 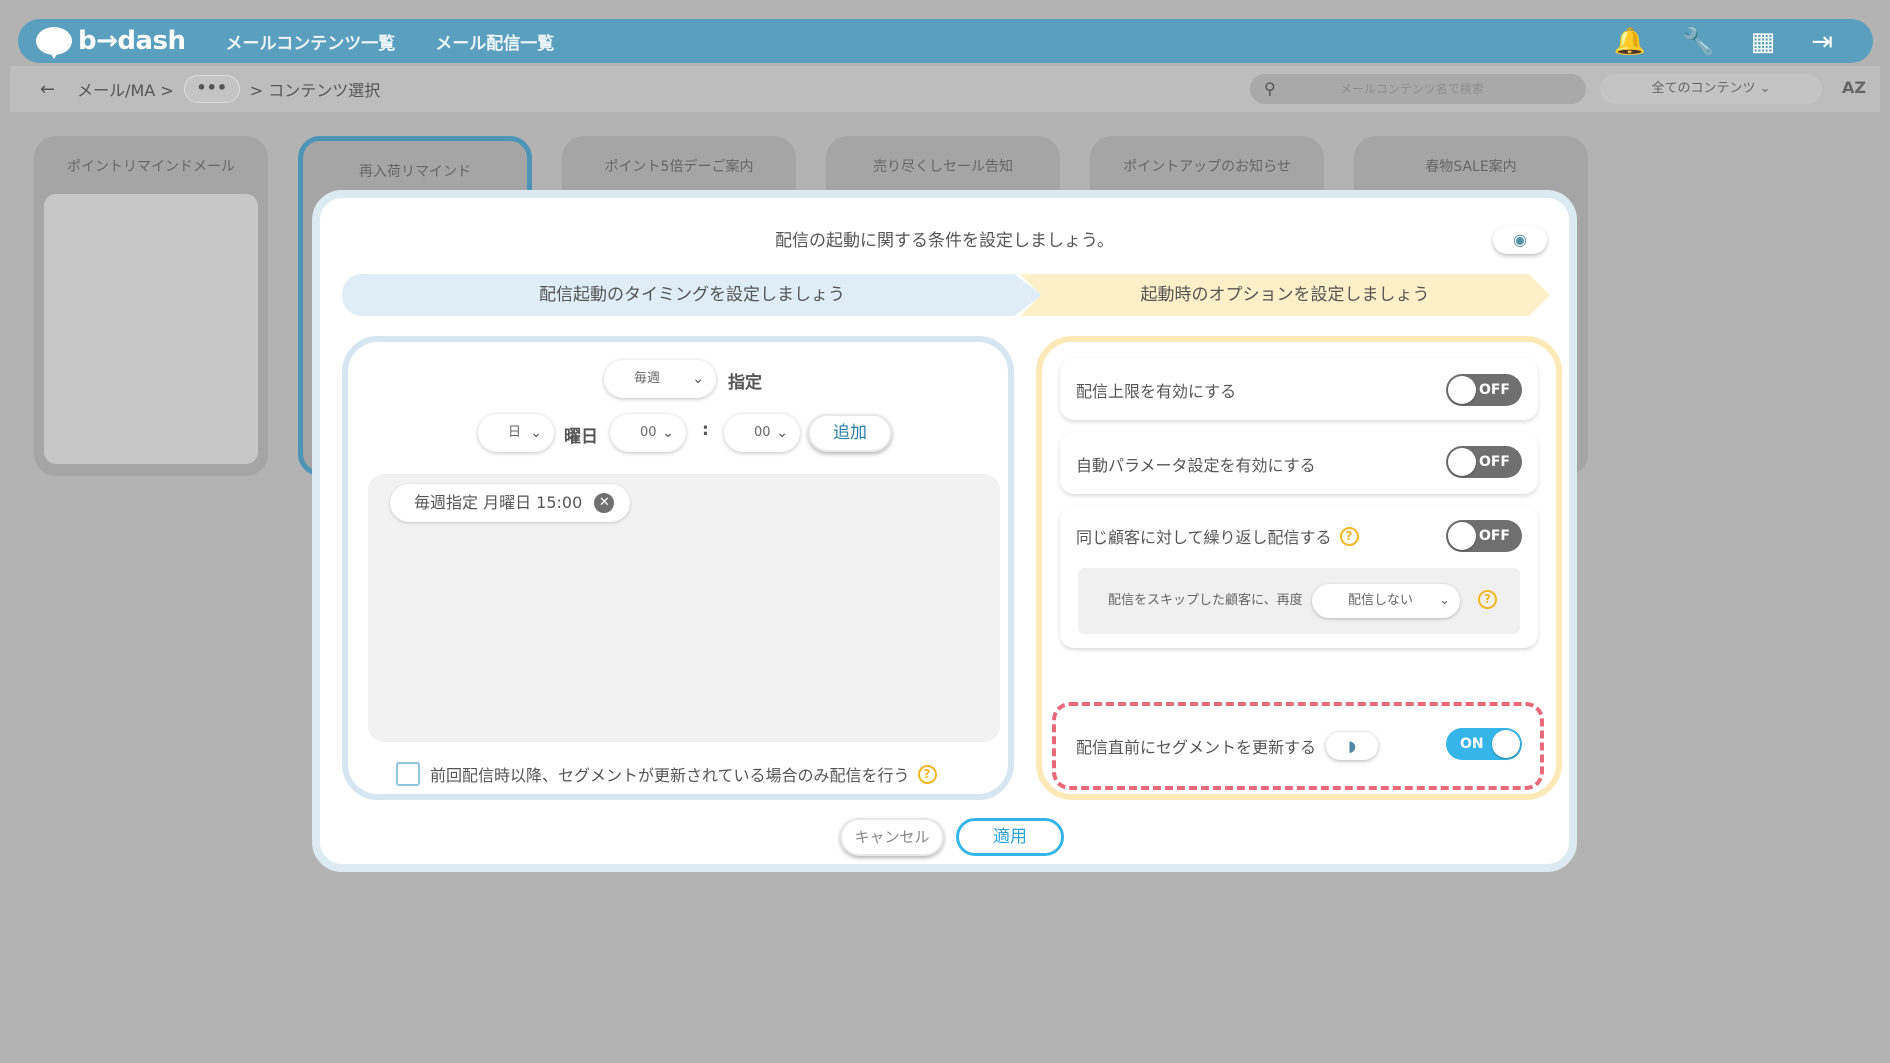 I want to click on segment-update-only-label: 前回配信時以降、セグメントが更新されている場合のみ配信を行う, so click(x=670, y=775).